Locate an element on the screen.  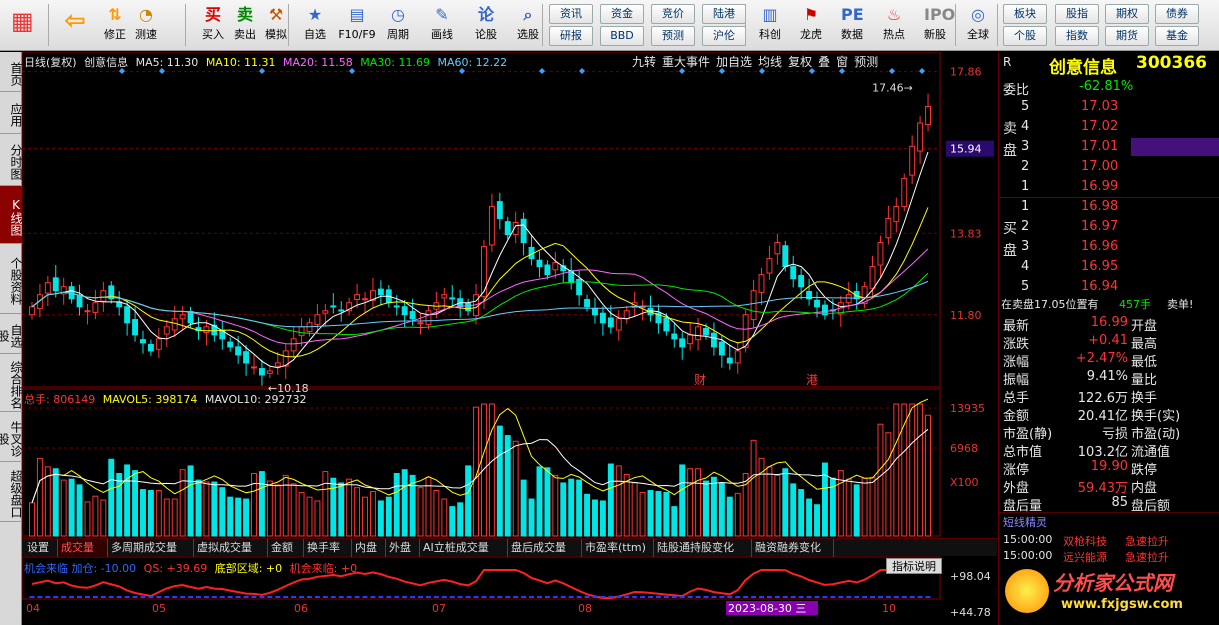
toolbar-基金-button: 基金 is located at coordinates (1177, 36).